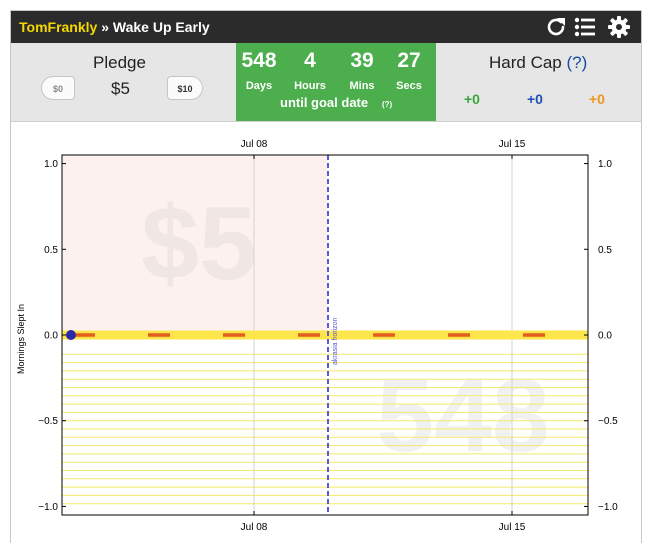  What do you see at coordinates (409, 60) in the screenshot?
I see `countdown-secs: 27` at bounding box center [409, 60].